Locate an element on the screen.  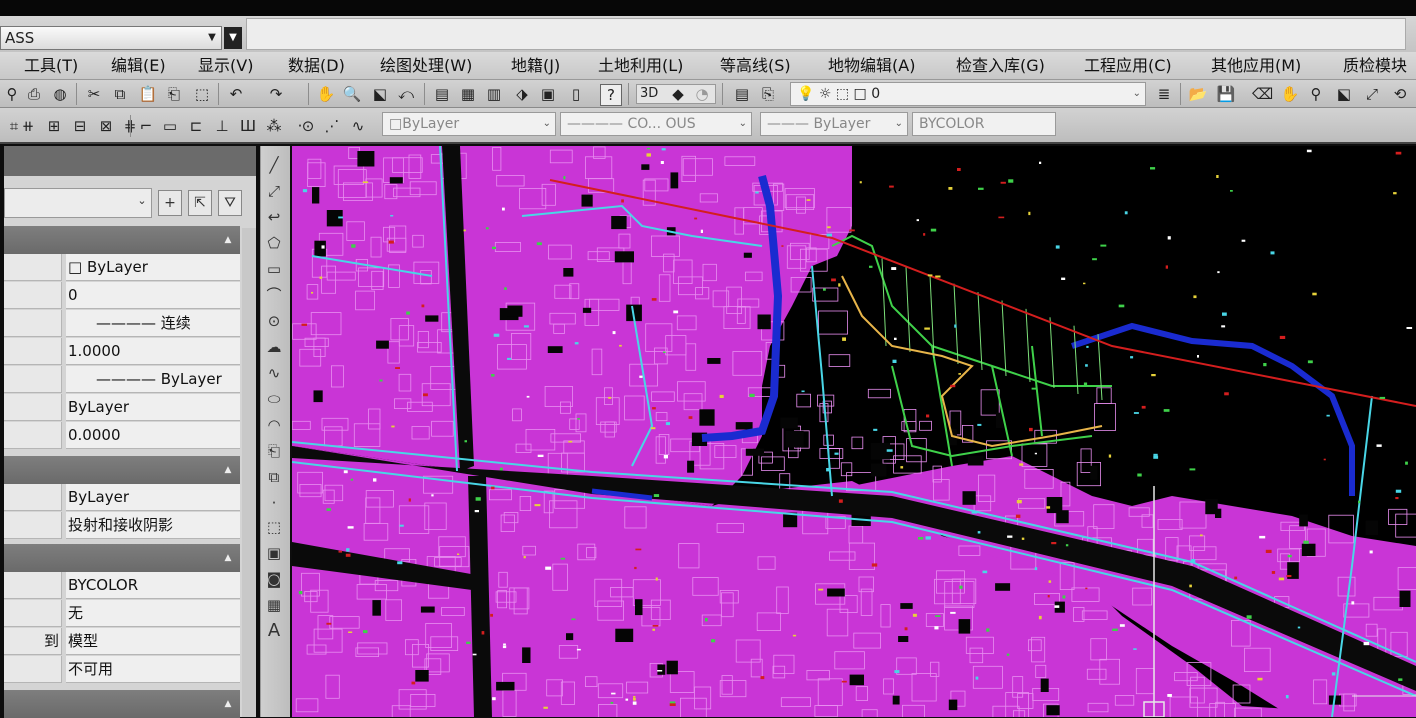
menu-qc: 质检模块 is located at coordinates (1375, 66).